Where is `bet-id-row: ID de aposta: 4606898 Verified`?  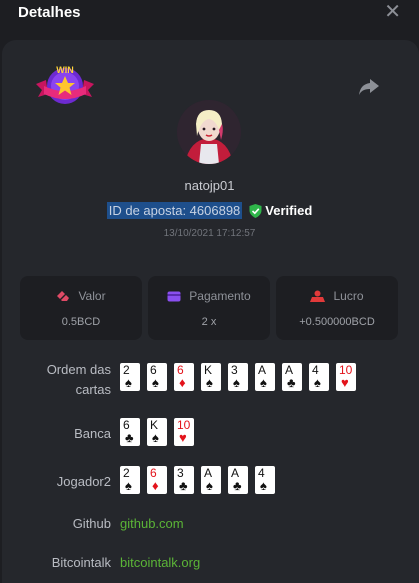 bet-id-row: ID de aposta: 4606898 Verified is located at coordinates (209, 210).